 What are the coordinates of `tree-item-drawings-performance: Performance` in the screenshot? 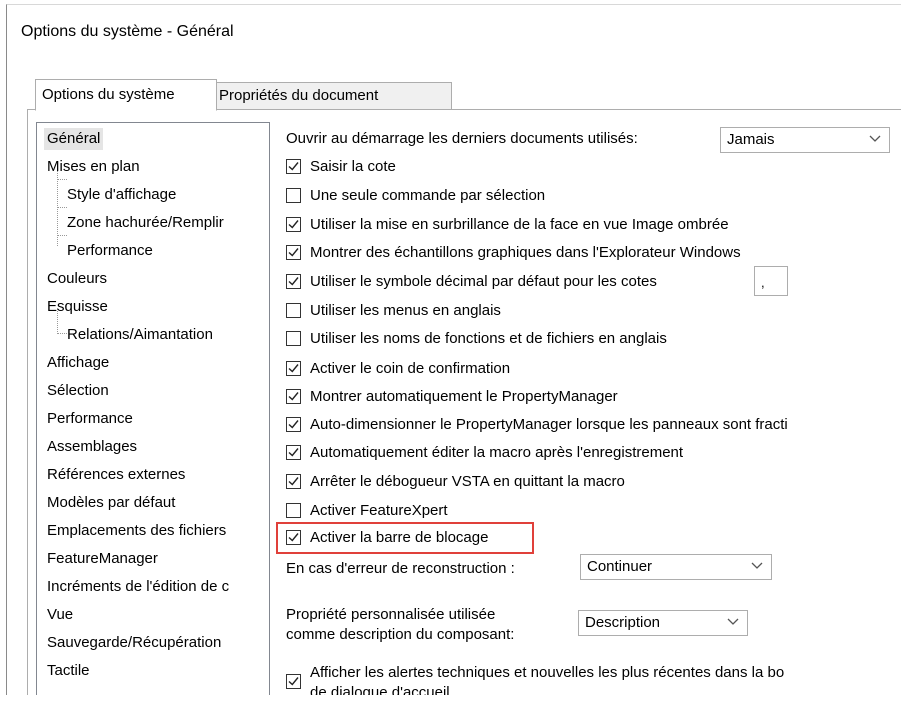 It's located at (110, 251).